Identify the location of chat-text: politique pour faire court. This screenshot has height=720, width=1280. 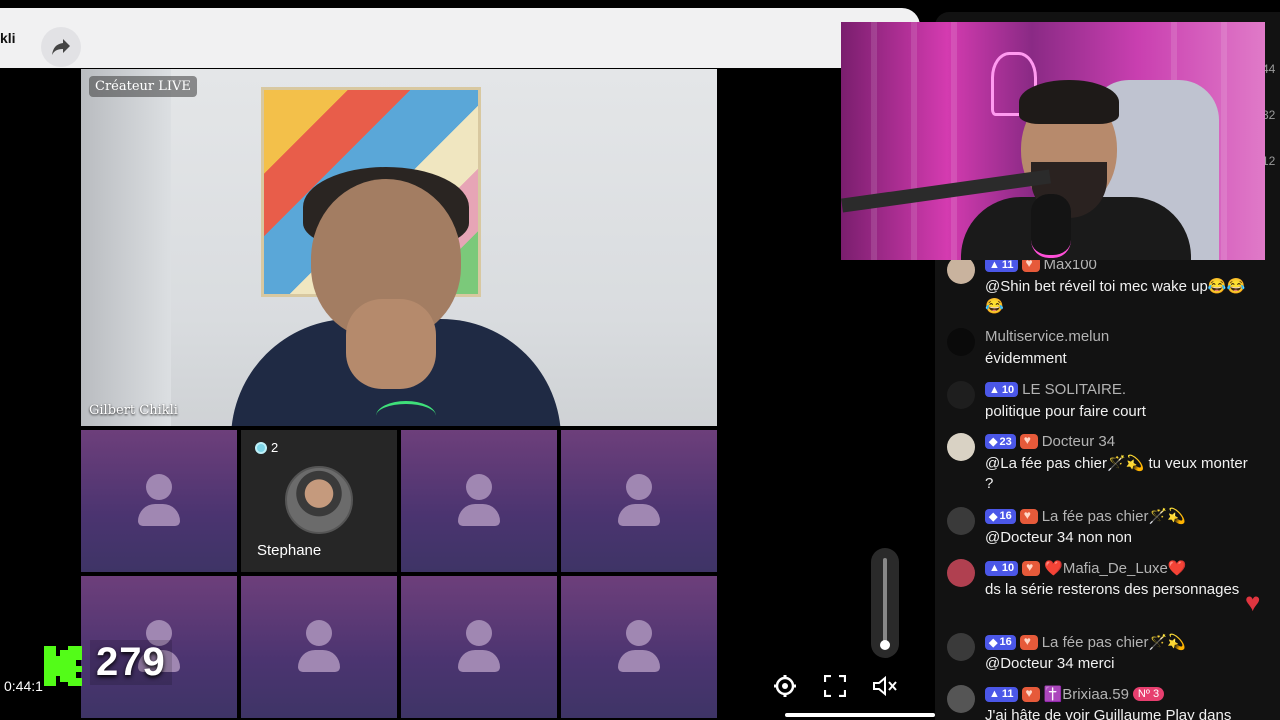
(1065, 411).